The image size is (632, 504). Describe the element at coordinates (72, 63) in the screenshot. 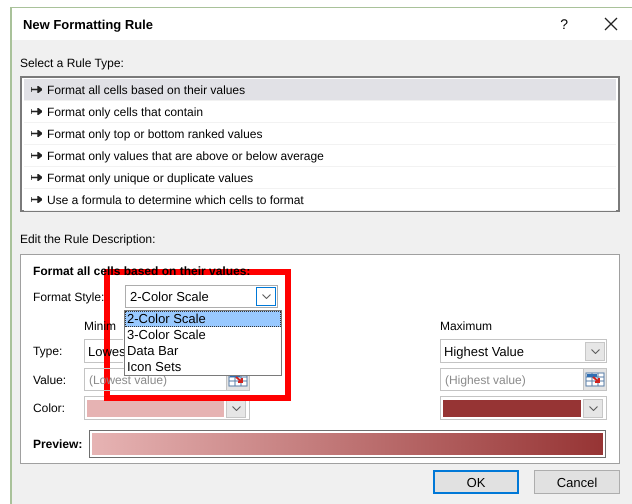

I see `section-label: Select a Rule Type:` at that location.